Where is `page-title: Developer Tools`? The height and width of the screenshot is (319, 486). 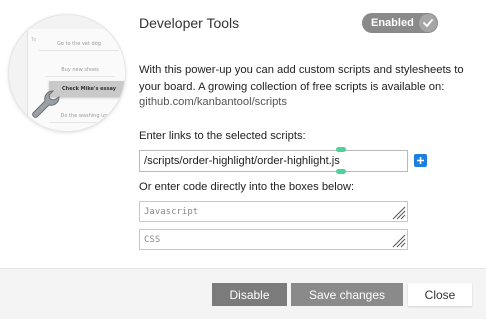
page-title: Developer Tools is located at coordinates (189, 23).